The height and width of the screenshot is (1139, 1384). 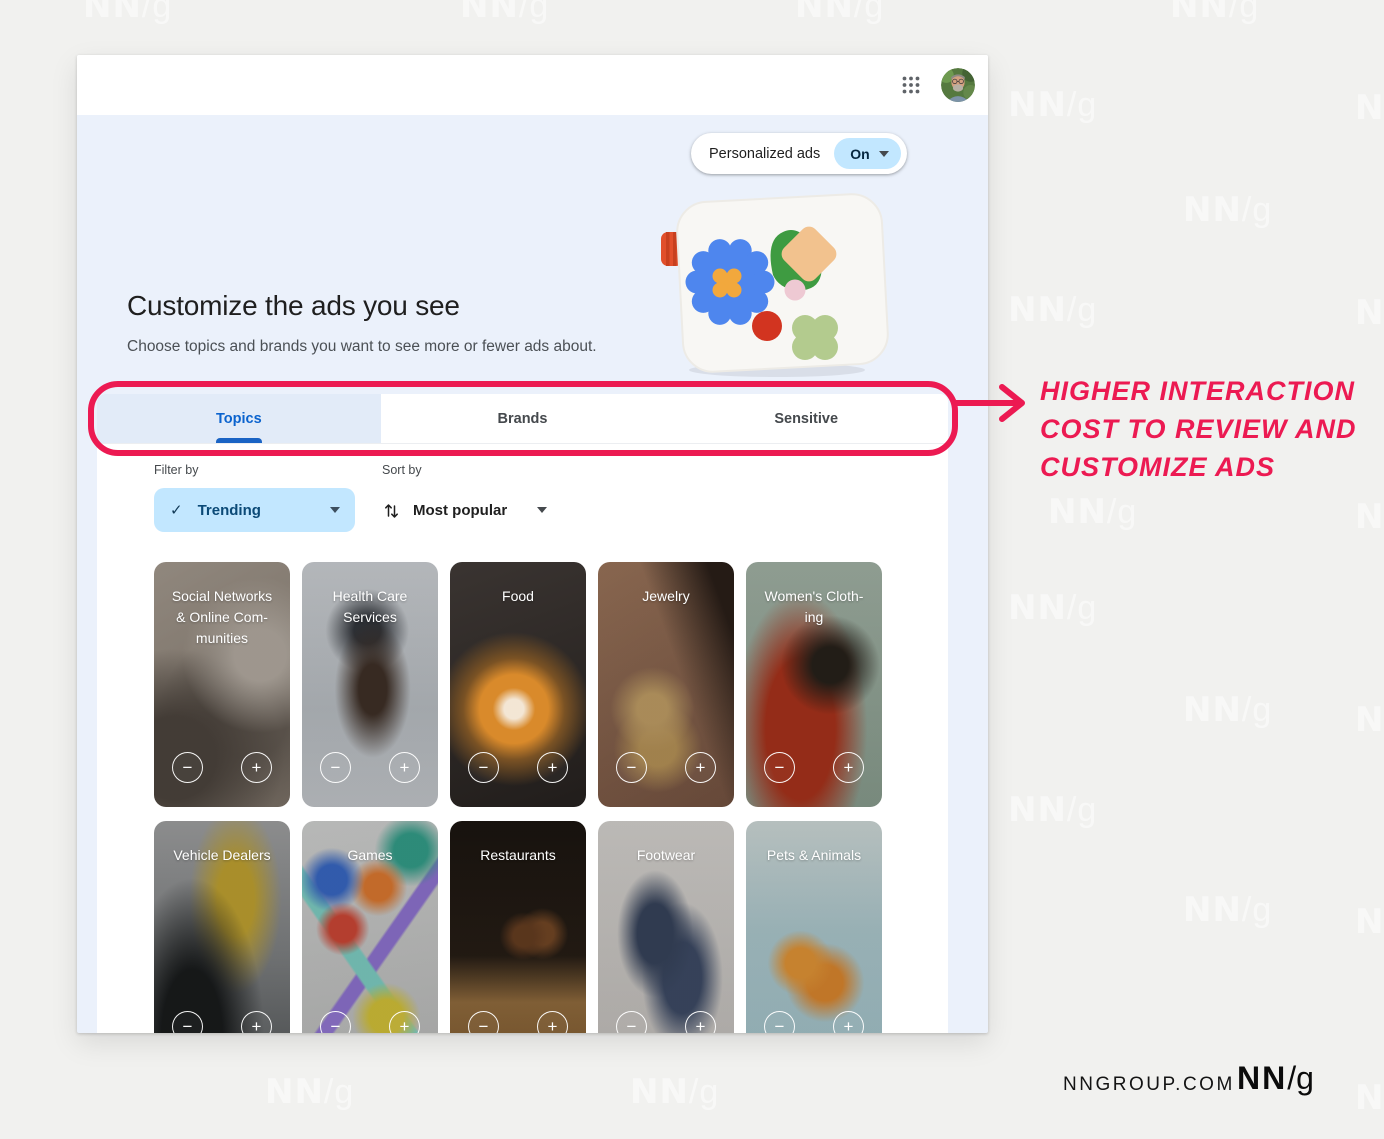 I want to click on check-icon: ✓, so click(x=176, y=510).